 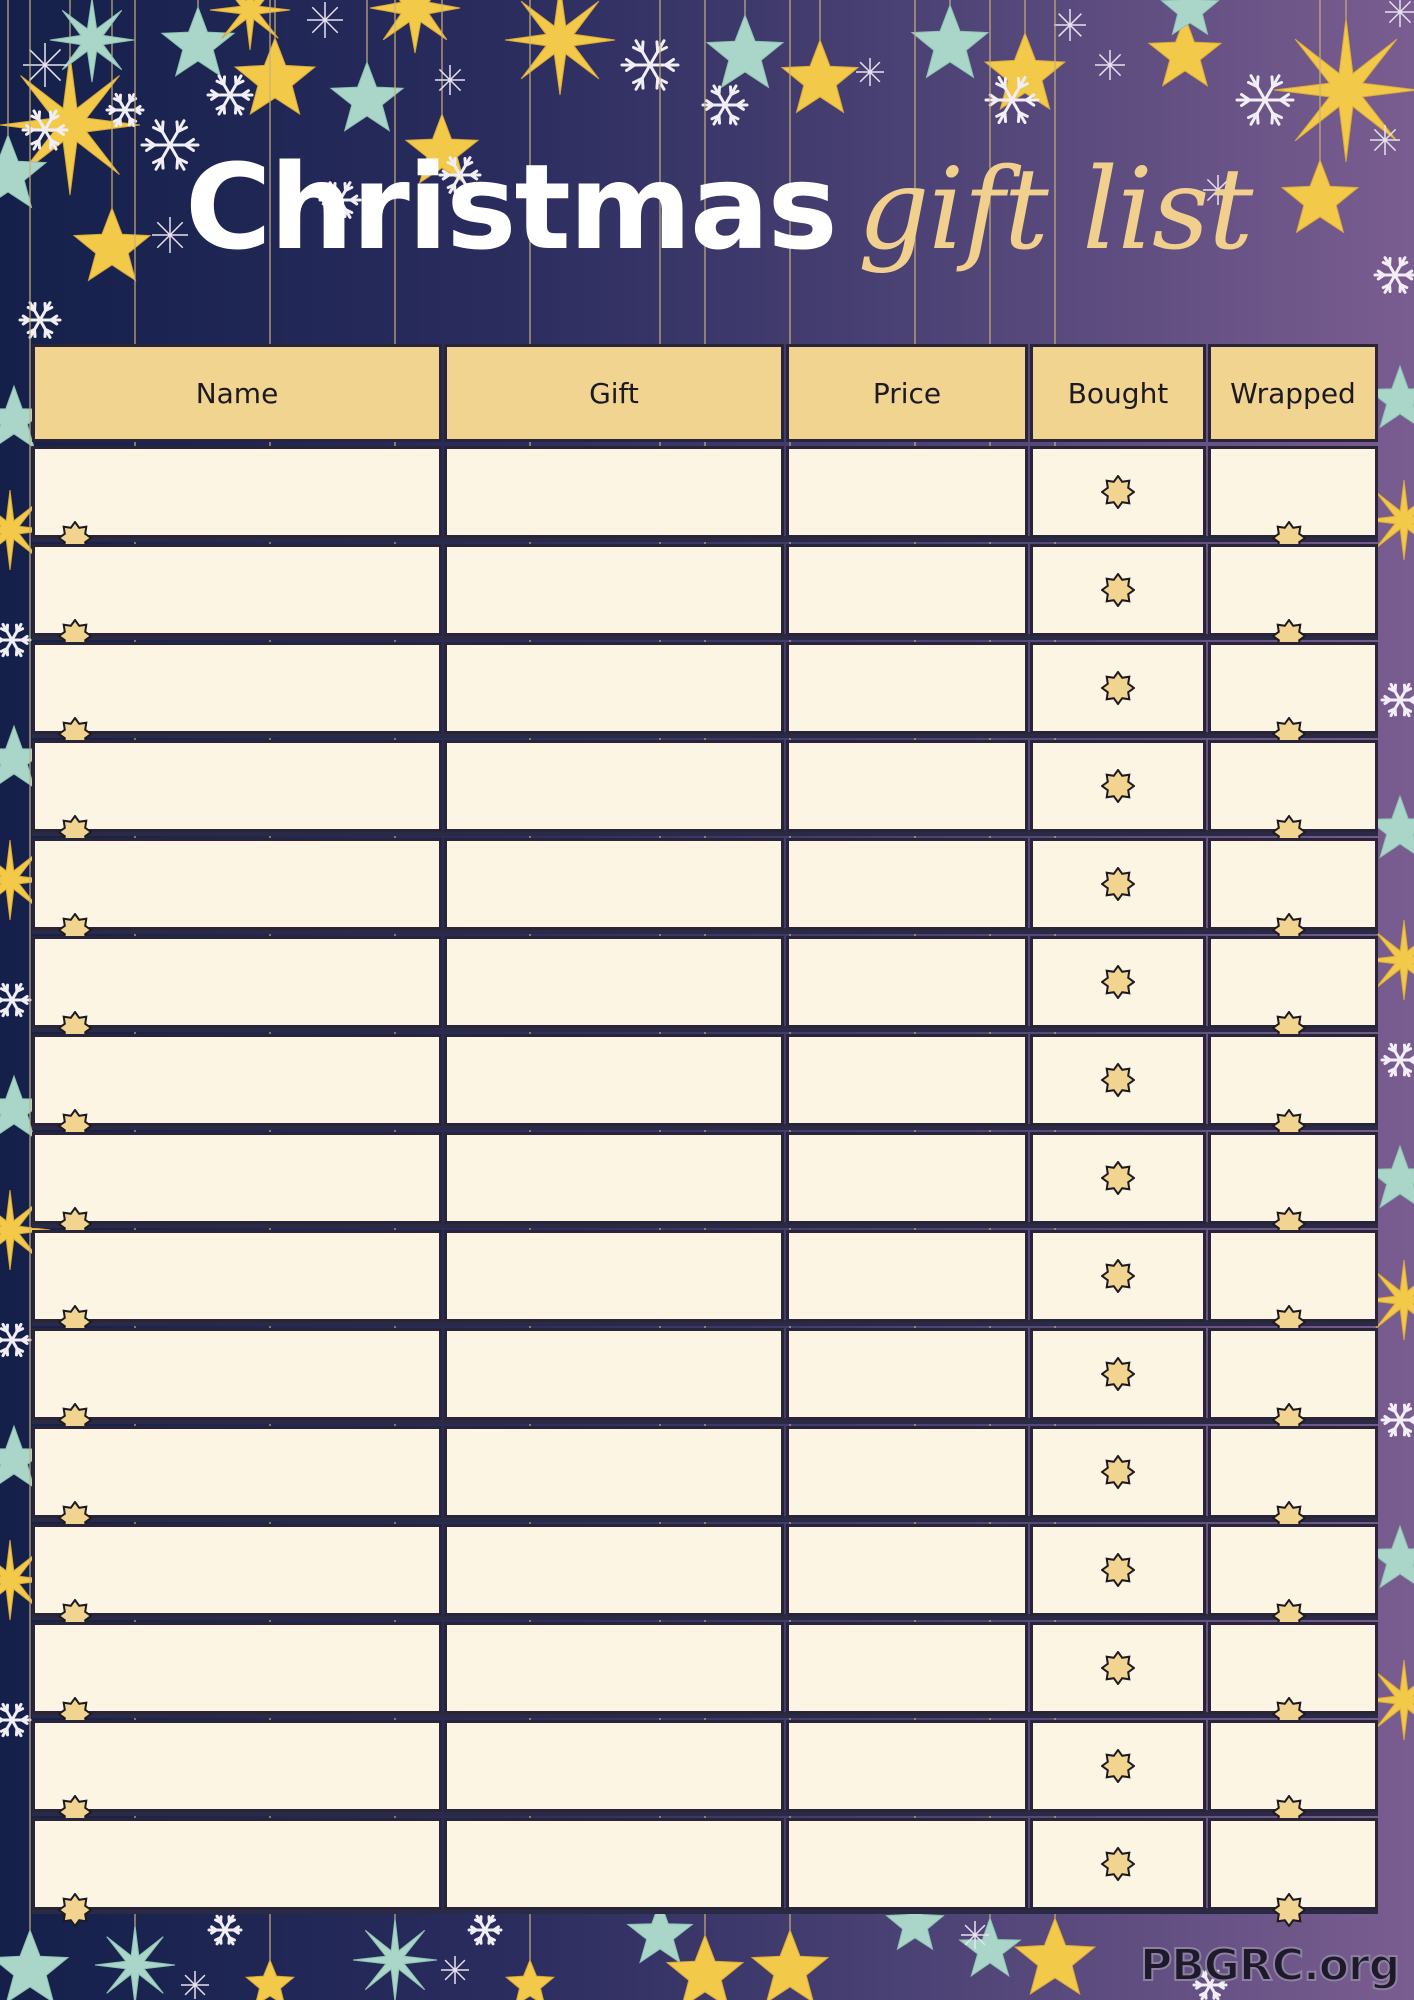 I want to click on wrapped-checkbox-star-icon, so click(x=1289, y=1910).